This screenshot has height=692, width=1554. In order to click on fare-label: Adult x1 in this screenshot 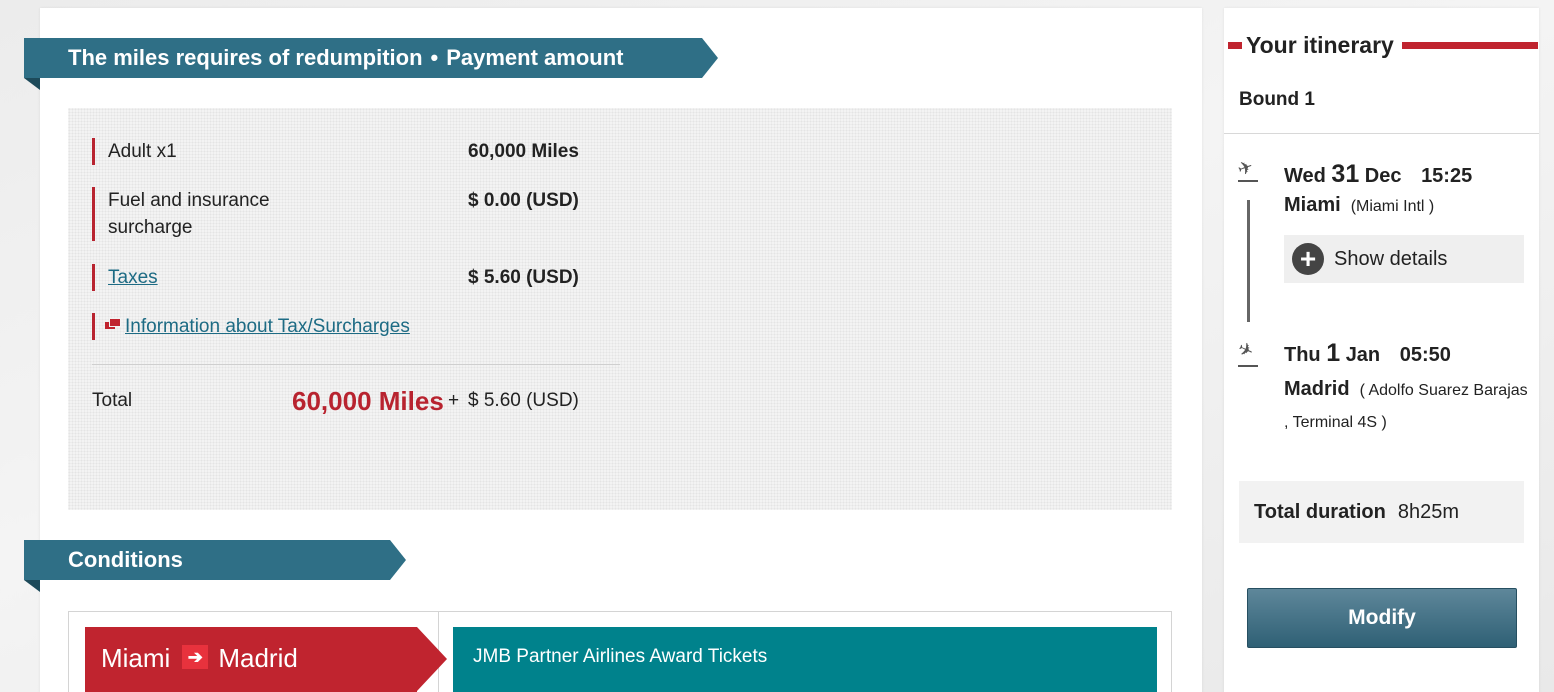, I will do `click(222, 151)`.